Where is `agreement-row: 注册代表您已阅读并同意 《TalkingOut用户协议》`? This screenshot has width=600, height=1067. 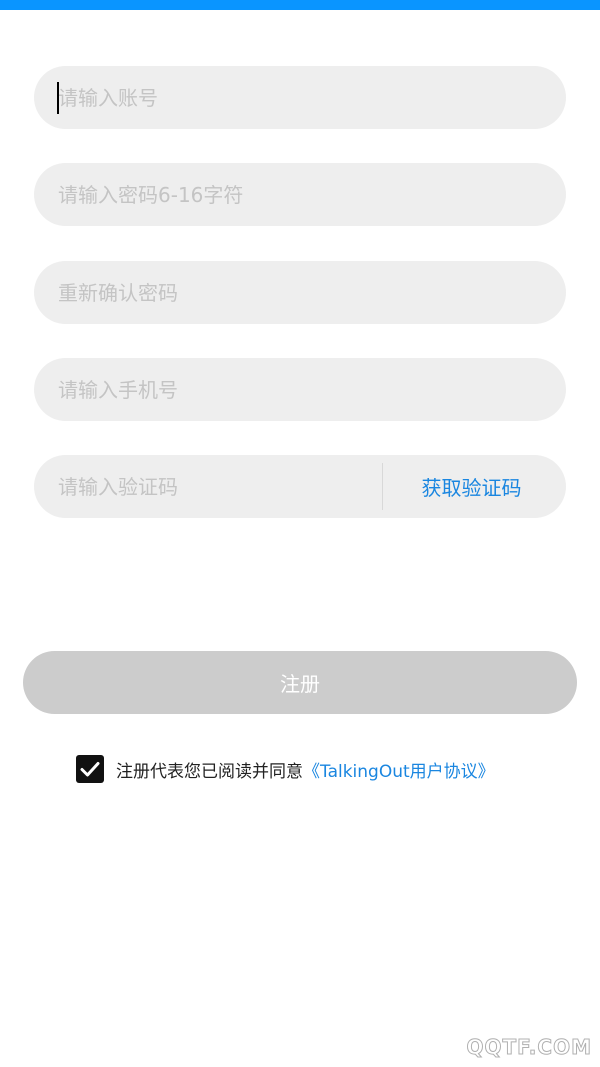
agreement-row: 注册代表您已阅读并同意 《TalkingOut用户协议》 is located at coordinates (285, 769).